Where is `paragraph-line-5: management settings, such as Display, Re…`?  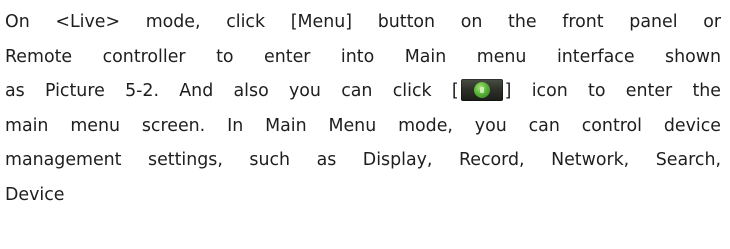 paragraph-line-5: management settings, such as Display, Re… is located at coordinates (363, 160).